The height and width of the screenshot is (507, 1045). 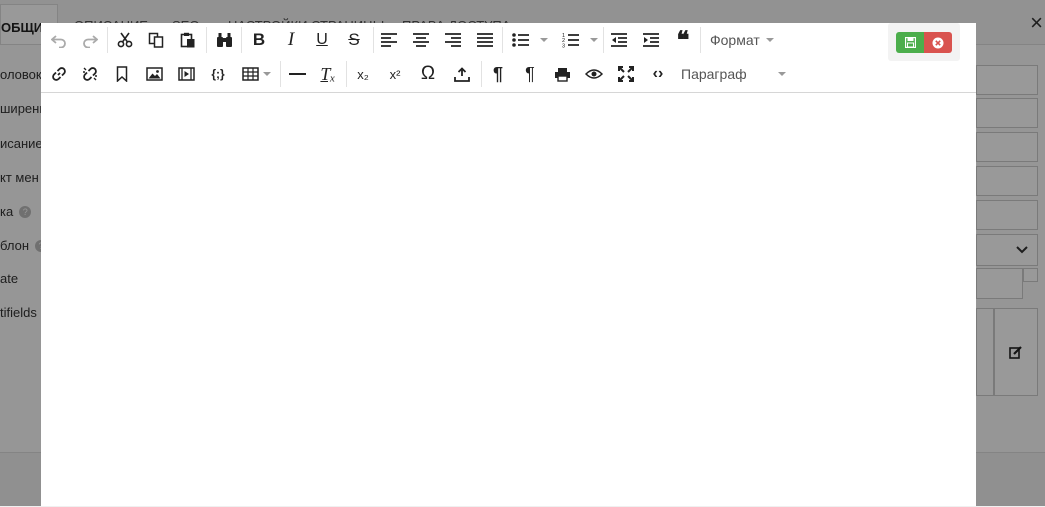 I want to click on superscript-button: x², so click(x=395, y=74).